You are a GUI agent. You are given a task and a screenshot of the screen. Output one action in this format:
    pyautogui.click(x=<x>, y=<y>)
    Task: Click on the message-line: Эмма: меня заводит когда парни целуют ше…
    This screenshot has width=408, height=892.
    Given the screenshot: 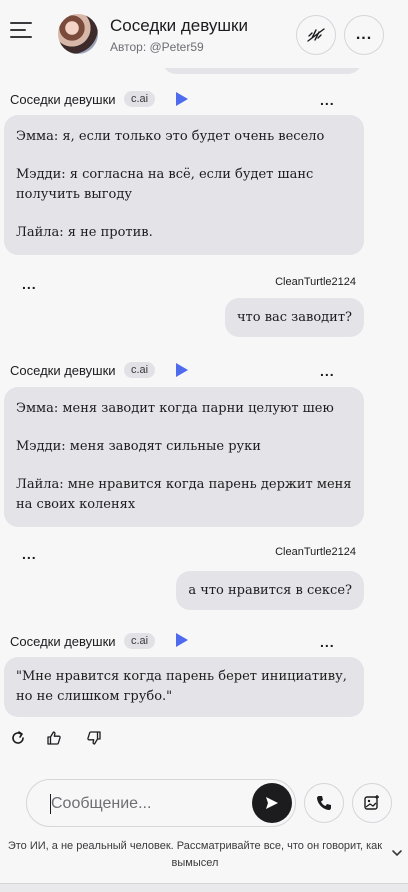 What is the action you would take?
    pyautogui.click(x=175, y=408)
    